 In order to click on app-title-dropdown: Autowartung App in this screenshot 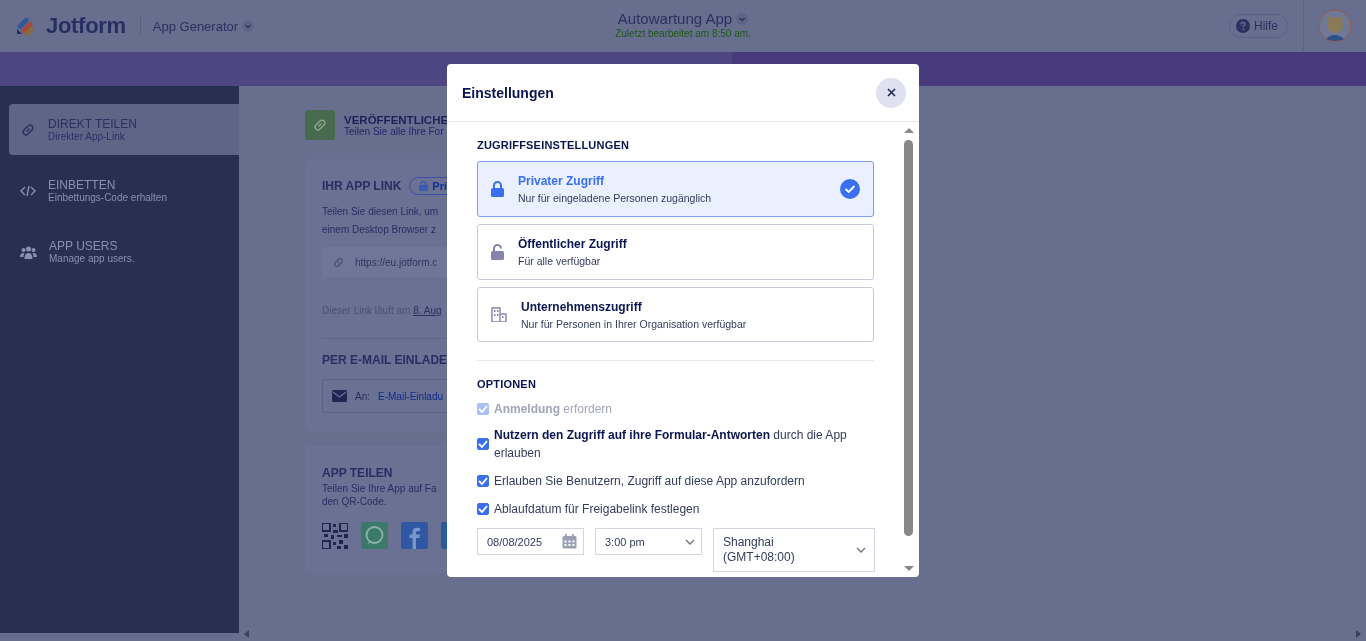, I will do `click(683, 18)`.